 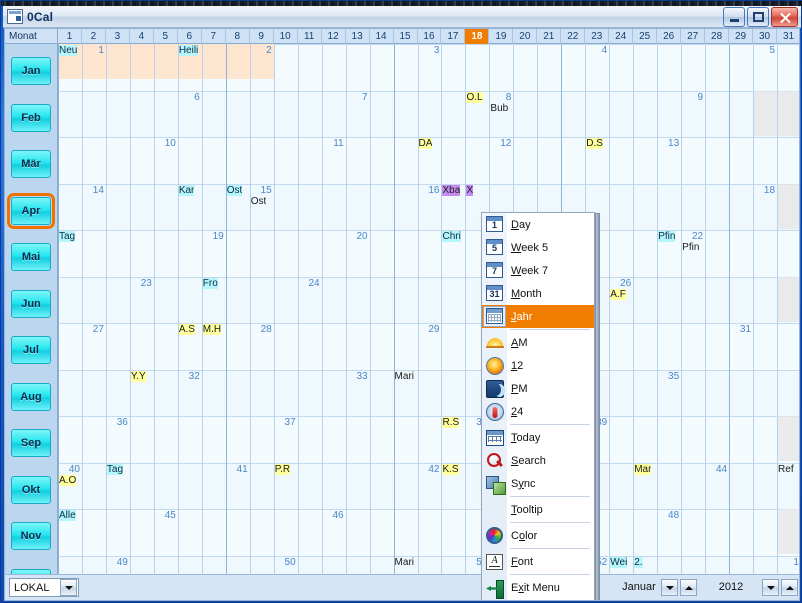 I want to click on day-header-24: 24, so click(x=621, y=36).